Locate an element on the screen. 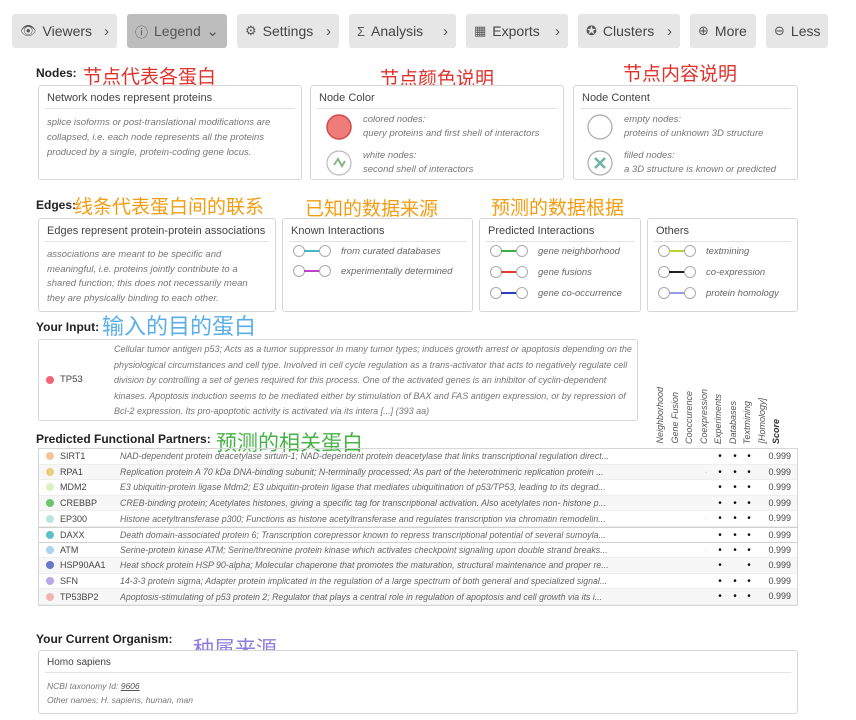  partner-name: HSP90AA1 is located at coordinates (90, 565).